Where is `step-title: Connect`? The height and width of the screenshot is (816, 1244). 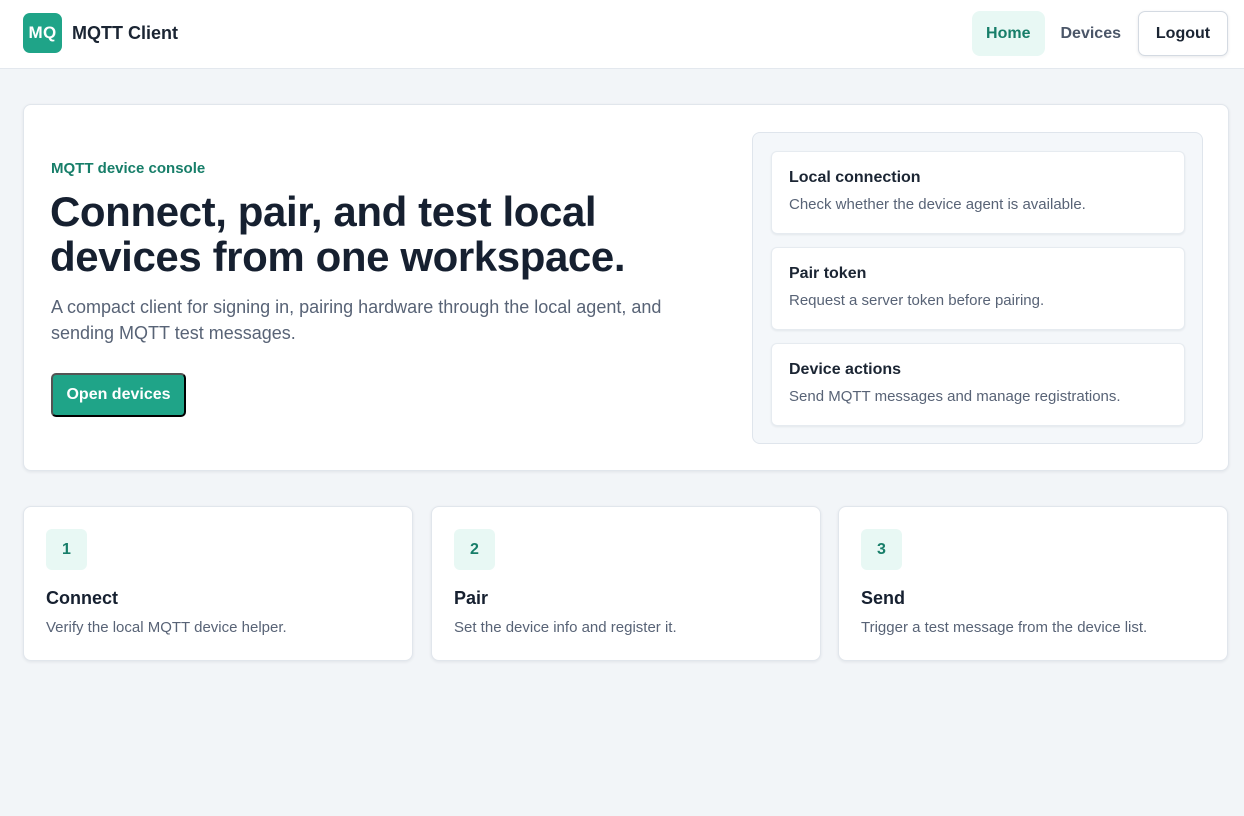 step-title: Connect is located at coordinates (82, 598).